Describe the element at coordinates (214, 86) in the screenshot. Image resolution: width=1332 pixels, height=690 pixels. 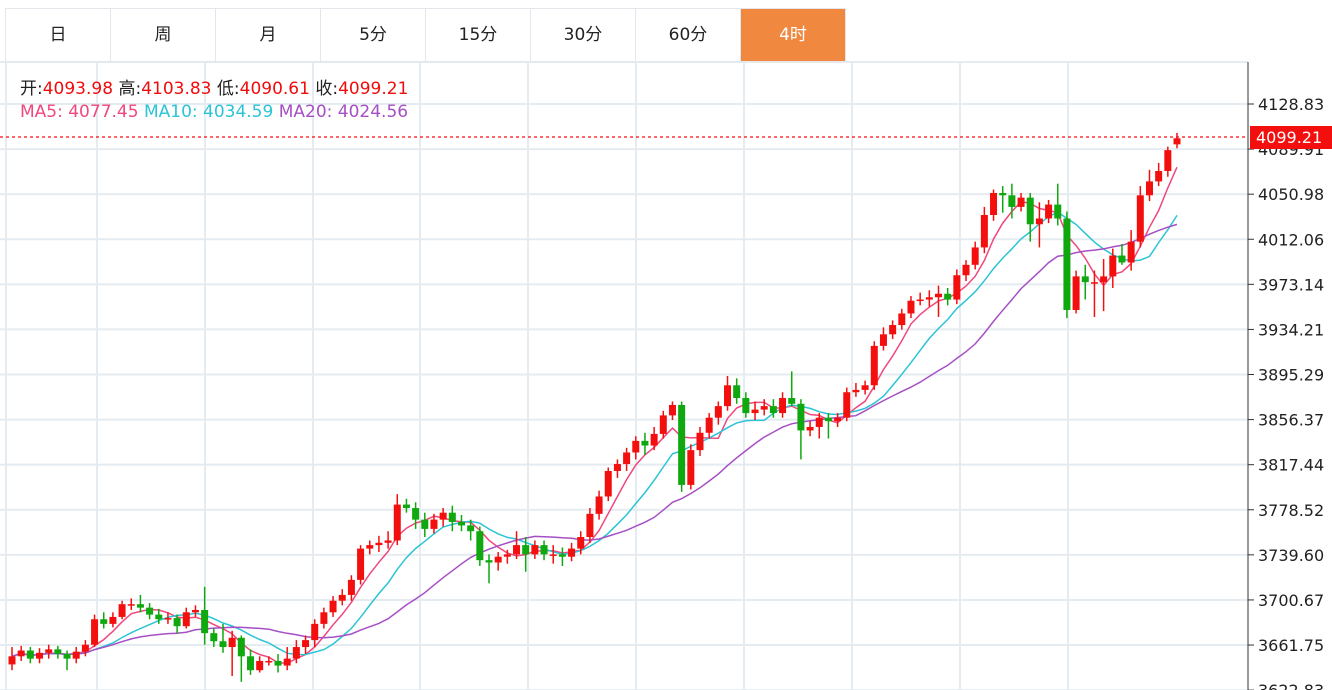
I see `ohlc-info: 开:4093.98 高:4103.83 低:4090.61 收:4099.21` at that location.